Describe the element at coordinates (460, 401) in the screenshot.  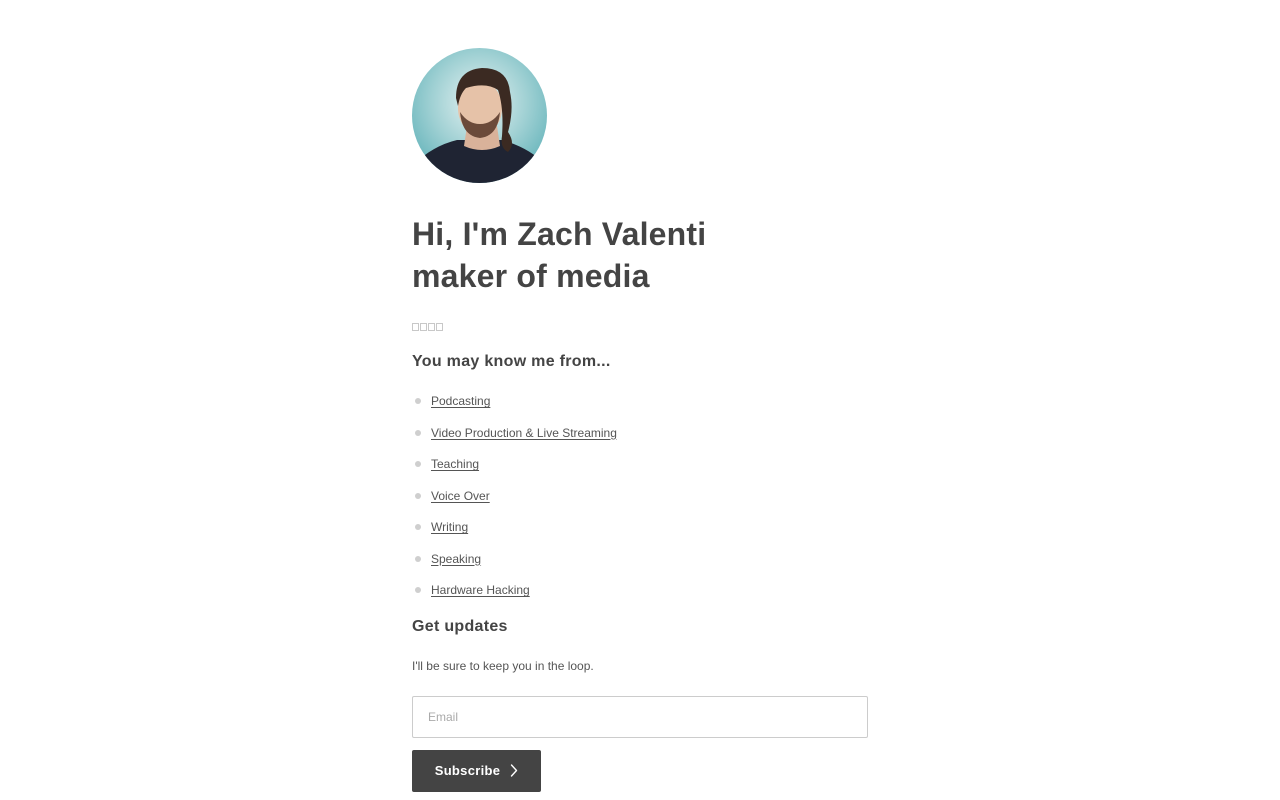
I see `podcasting-link: Podcasting` at that location.